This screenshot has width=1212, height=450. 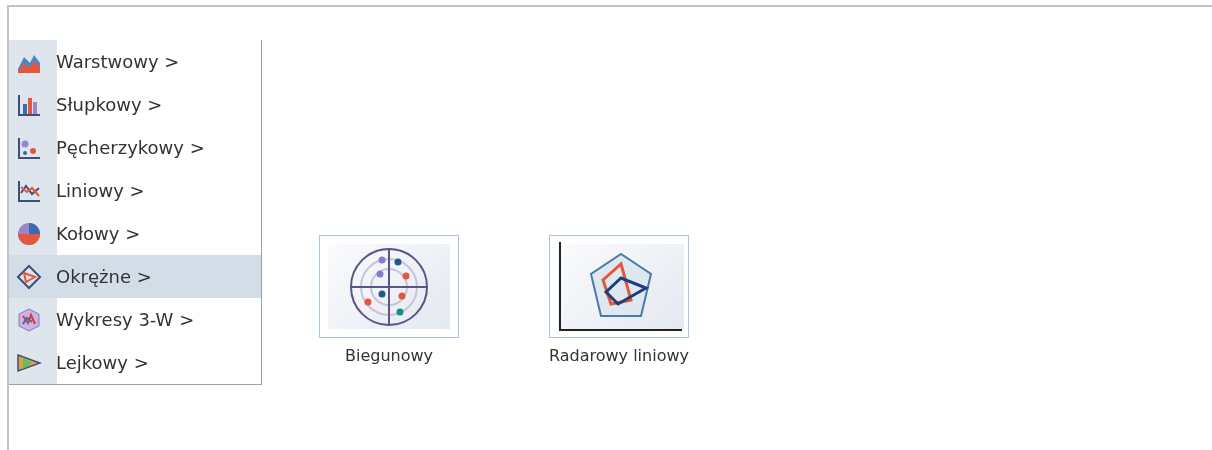 I want to click on menu-item: Liniowy >, so click(x=135, y=190).